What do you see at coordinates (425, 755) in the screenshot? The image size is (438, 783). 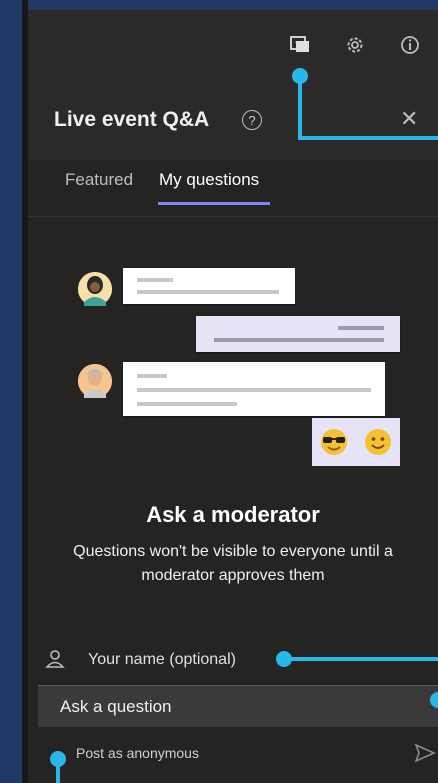 I see `send-icon` at bounding box center [425, 755].